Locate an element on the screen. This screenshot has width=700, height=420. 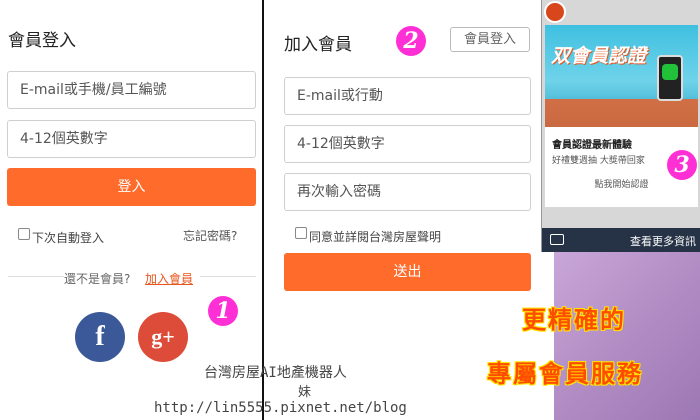
register-title: 加入會員 is located at coordinates (318, 45).